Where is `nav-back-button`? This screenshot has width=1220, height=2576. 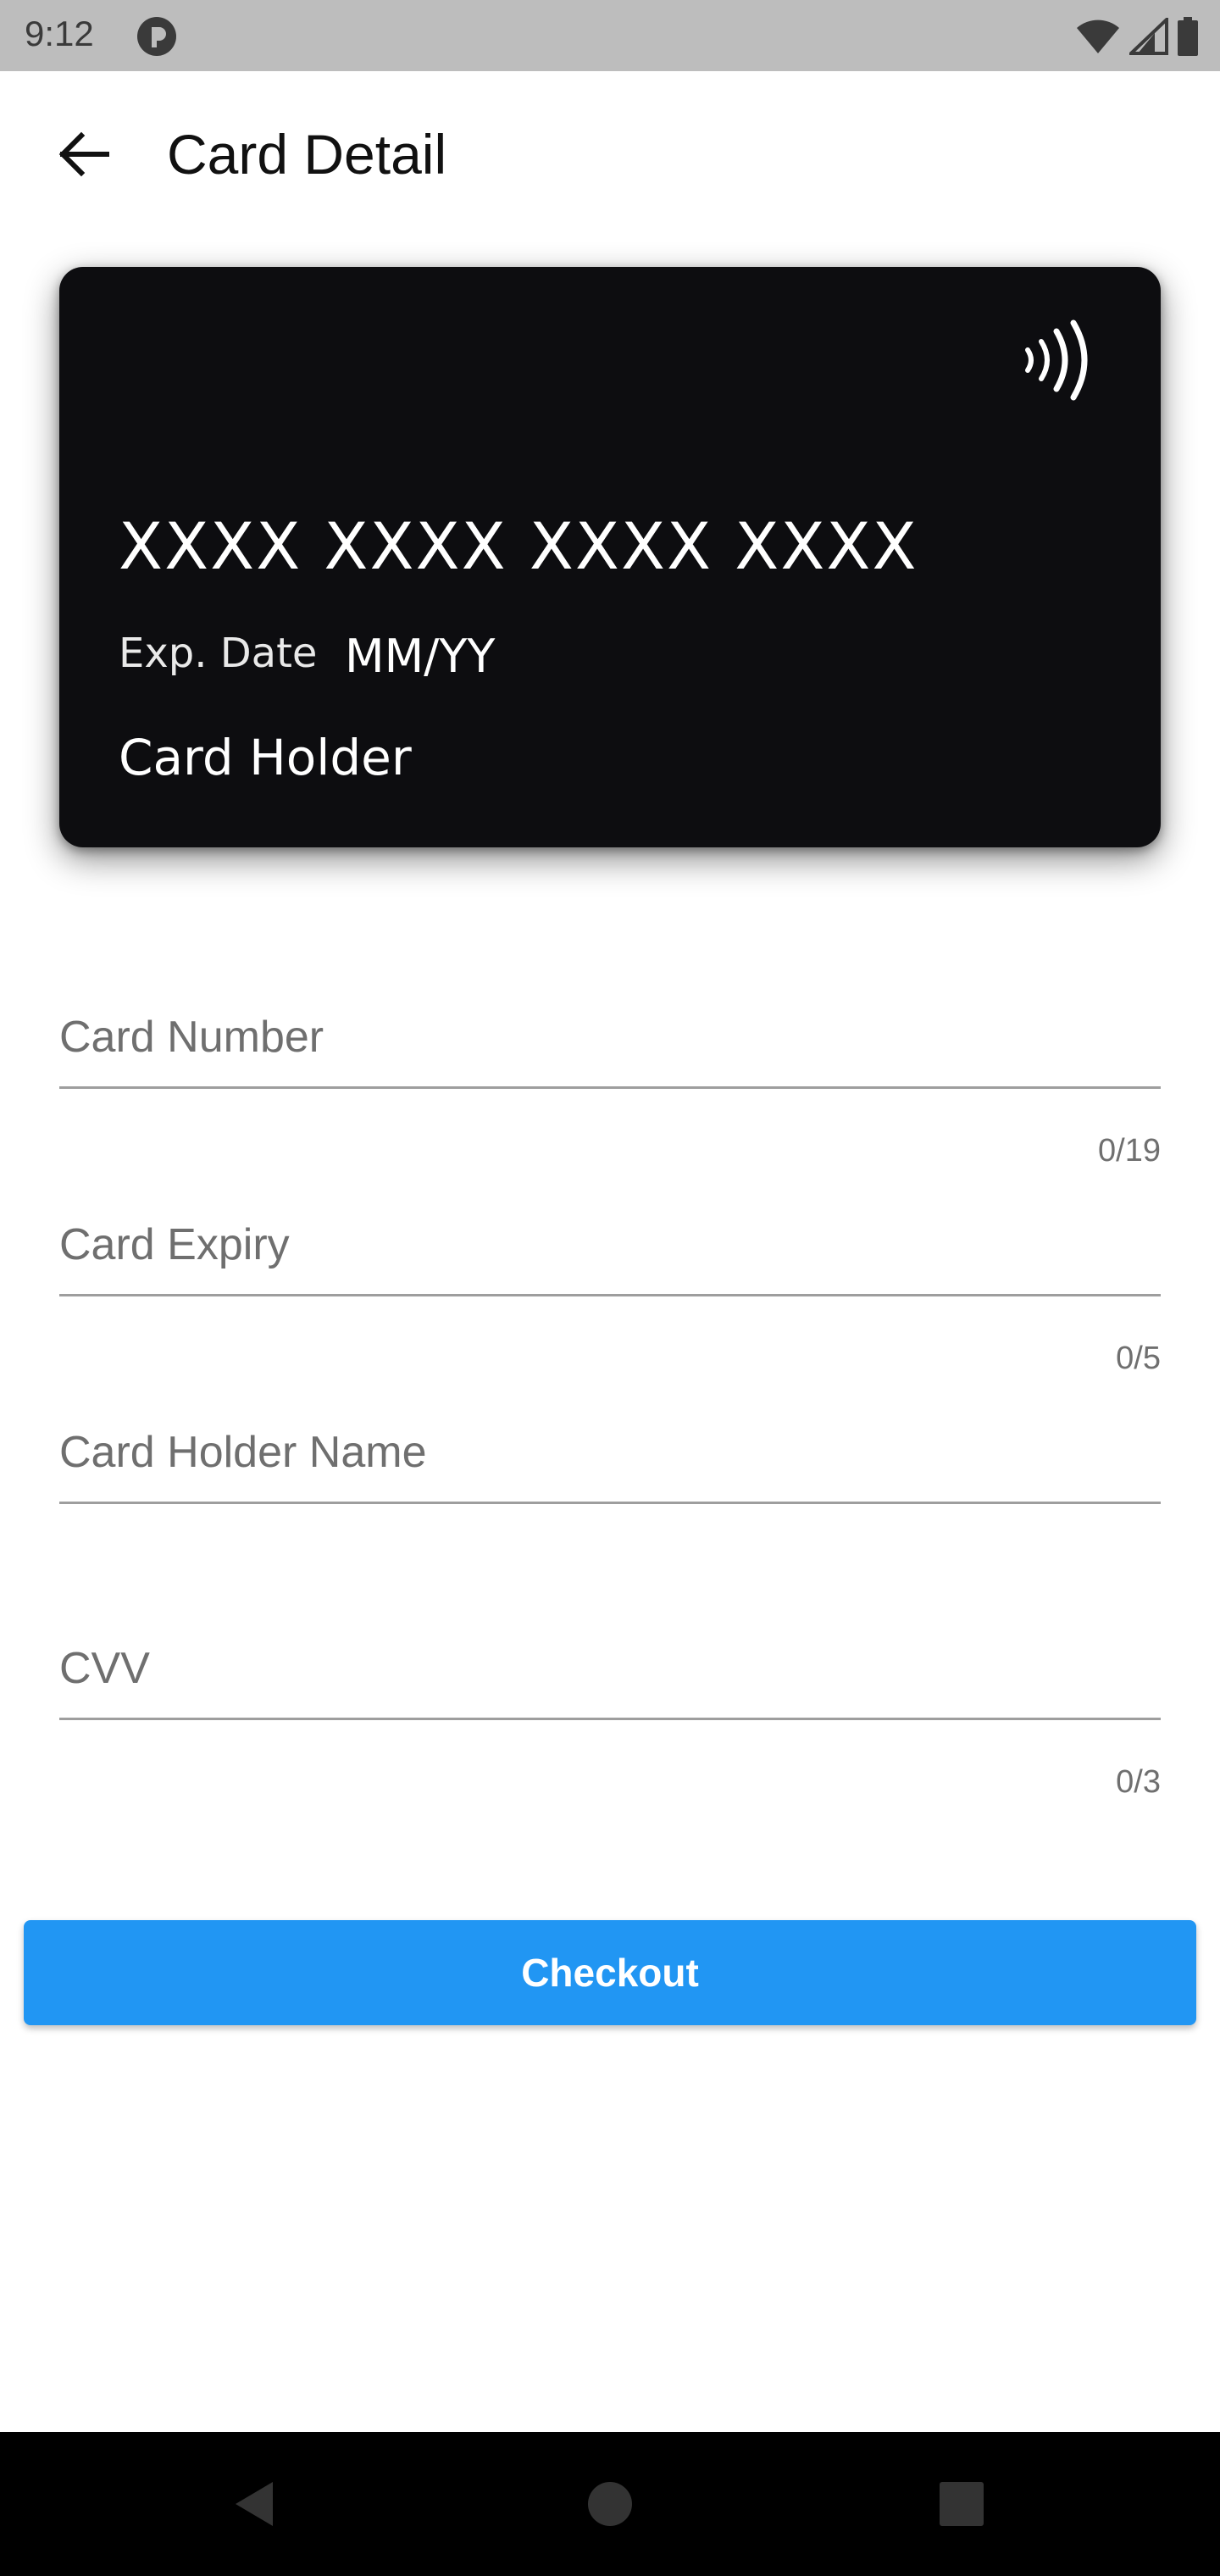 nav-back-button is located at coordinates (254, 2504).